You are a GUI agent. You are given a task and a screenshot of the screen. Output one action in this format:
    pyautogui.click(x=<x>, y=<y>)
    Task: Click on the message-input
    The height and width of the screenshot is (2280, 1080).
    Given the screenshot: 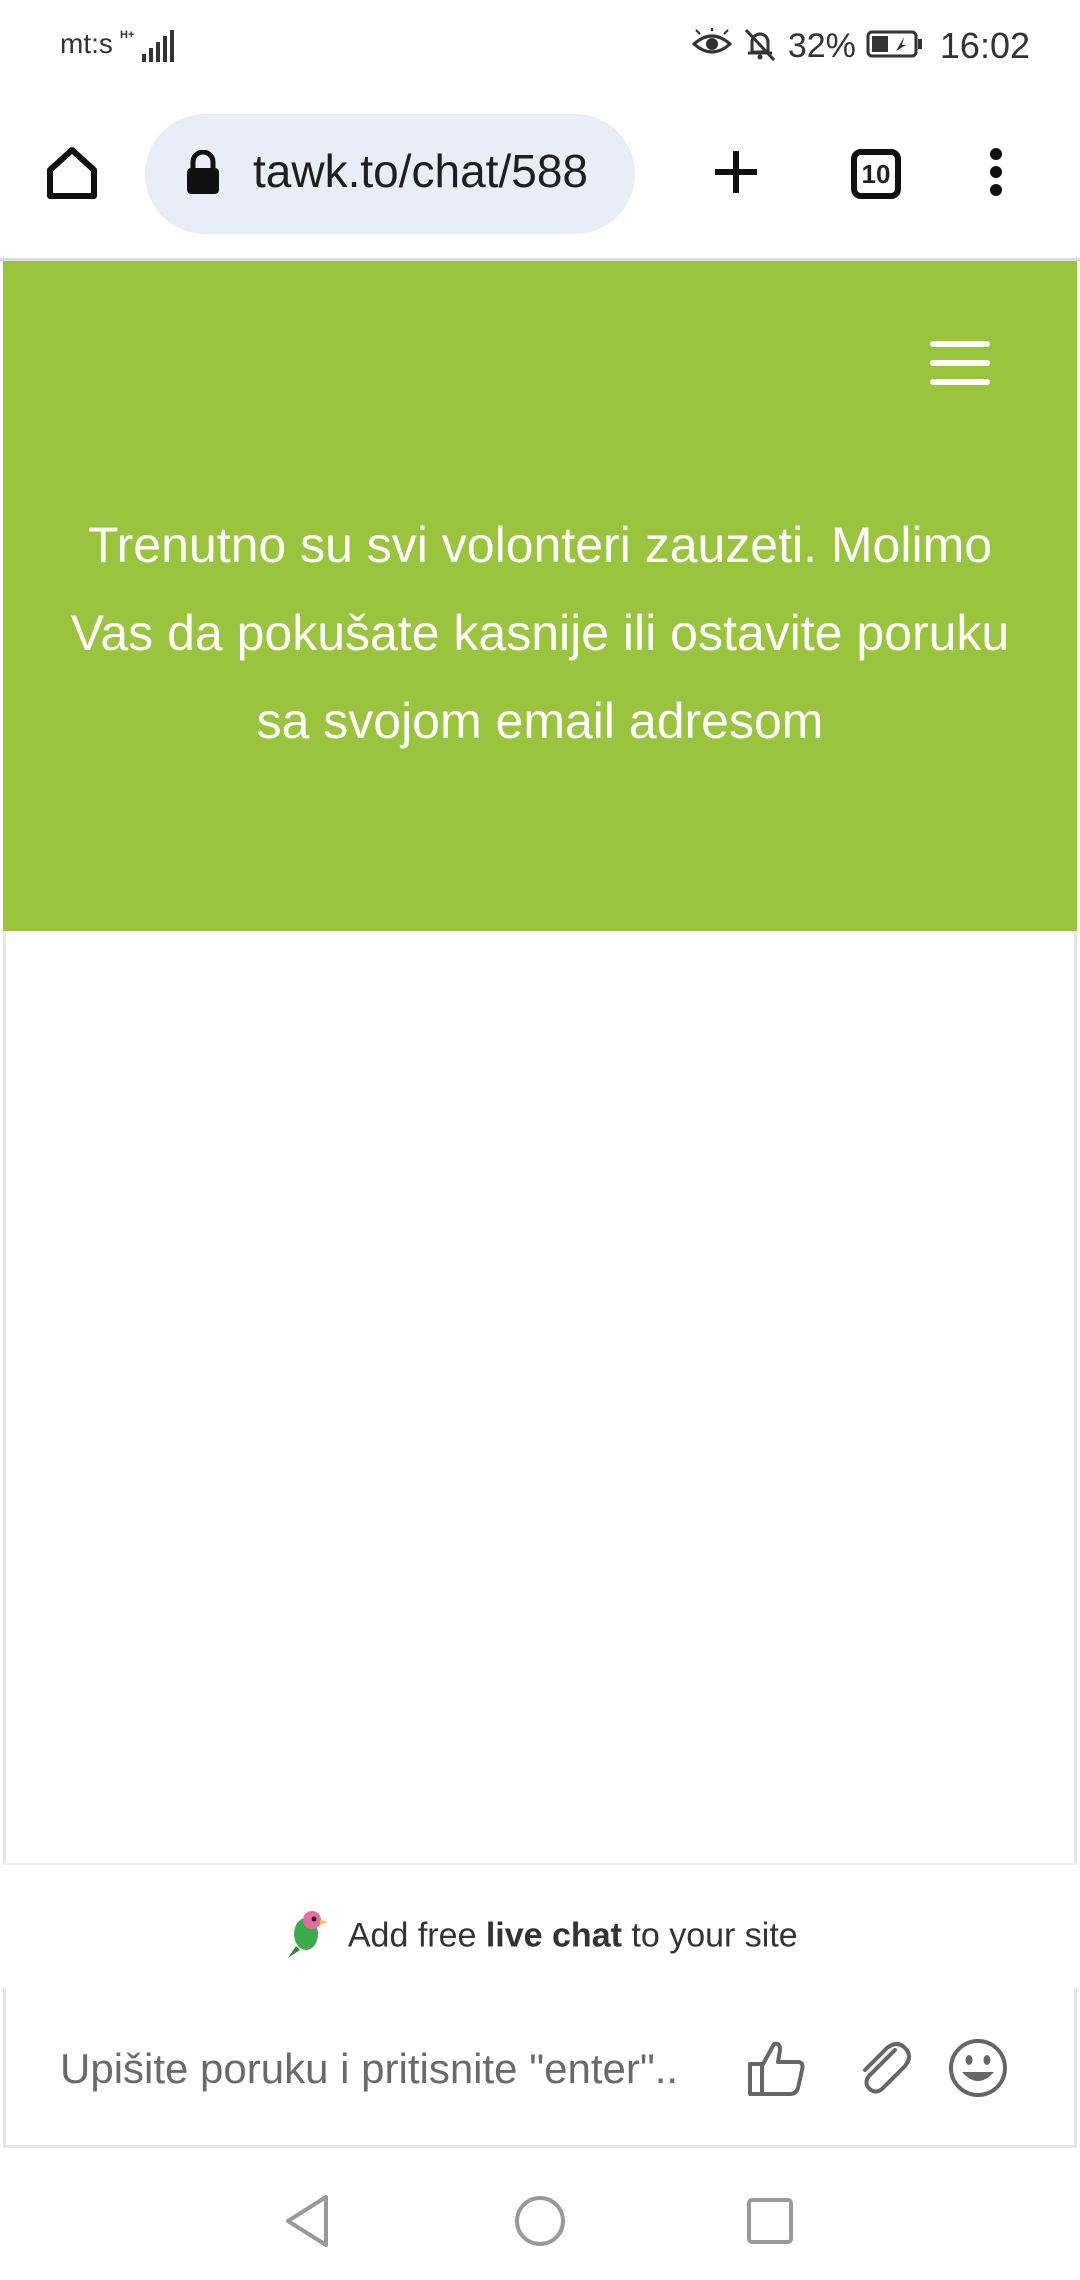 What is the action you would take?
    pyautogui.click(x=390, y=2069)
    